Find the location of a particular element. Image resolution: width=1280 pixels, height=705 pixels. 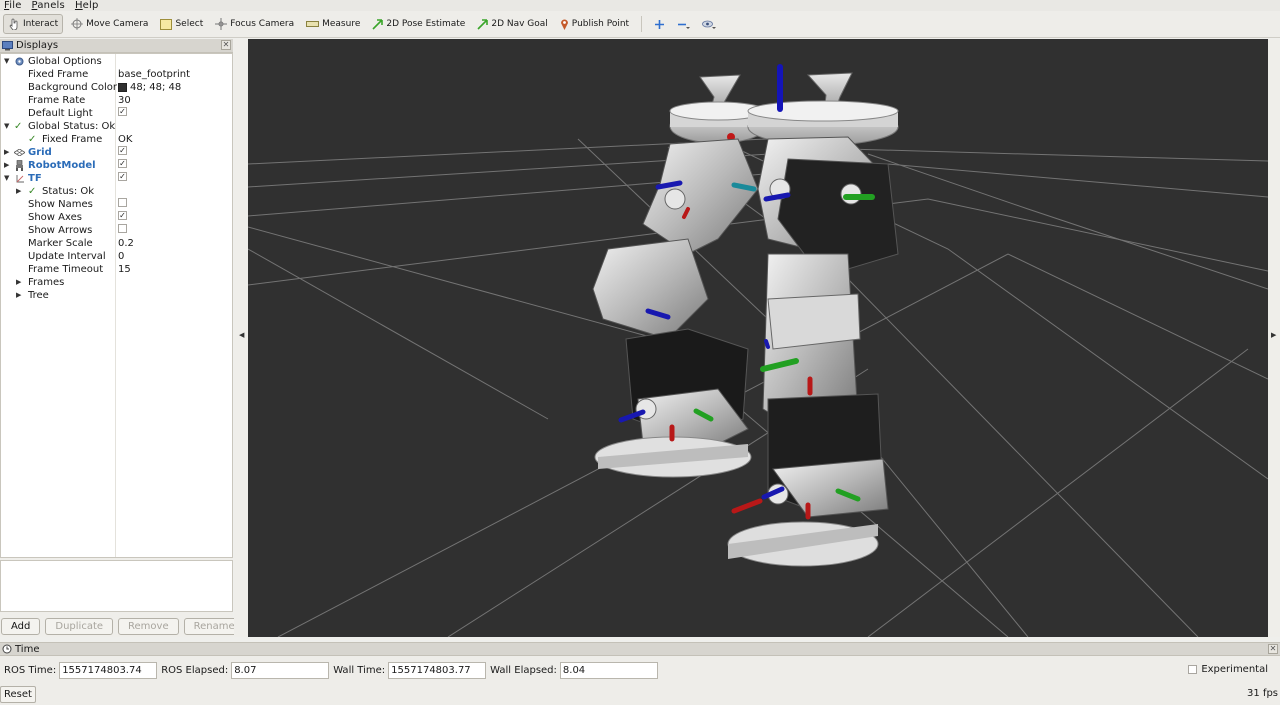

experimental-option: Experimental is located at coordinates (1228, 669).